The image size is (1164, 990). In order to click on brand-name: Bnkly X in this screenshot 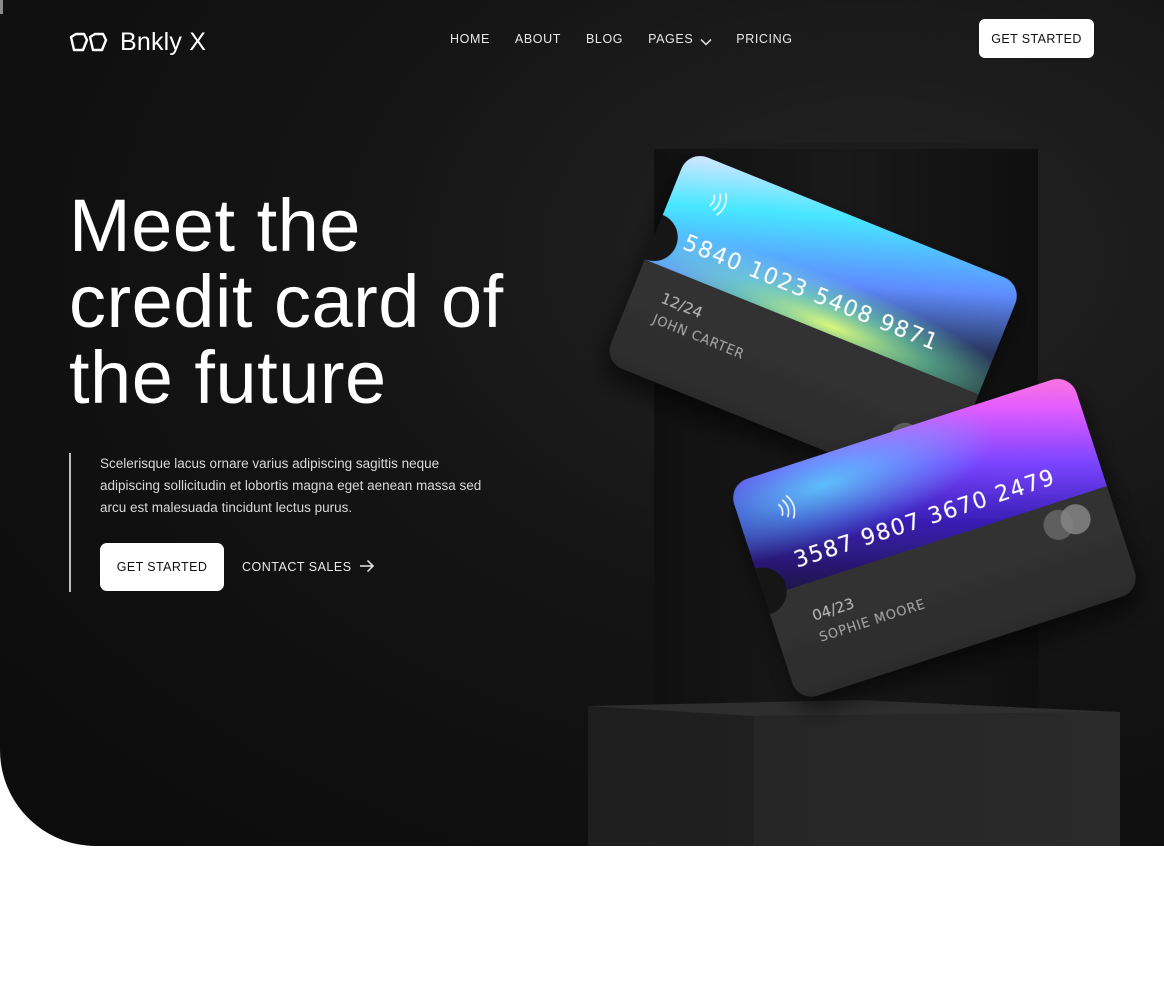, I will do `click(163, 42)`.